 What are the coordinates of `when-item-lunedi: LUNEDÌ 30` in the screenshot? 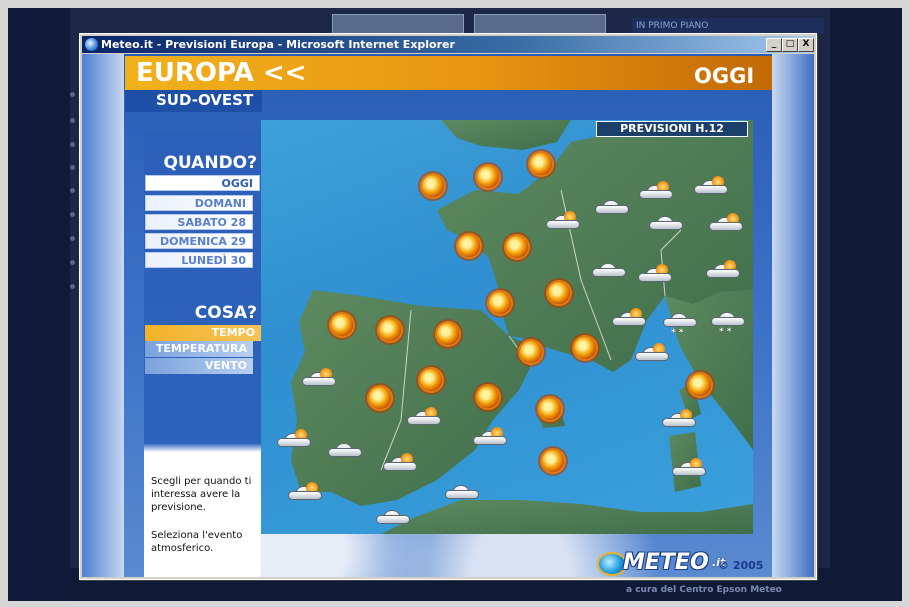 It's located at (199, 260).